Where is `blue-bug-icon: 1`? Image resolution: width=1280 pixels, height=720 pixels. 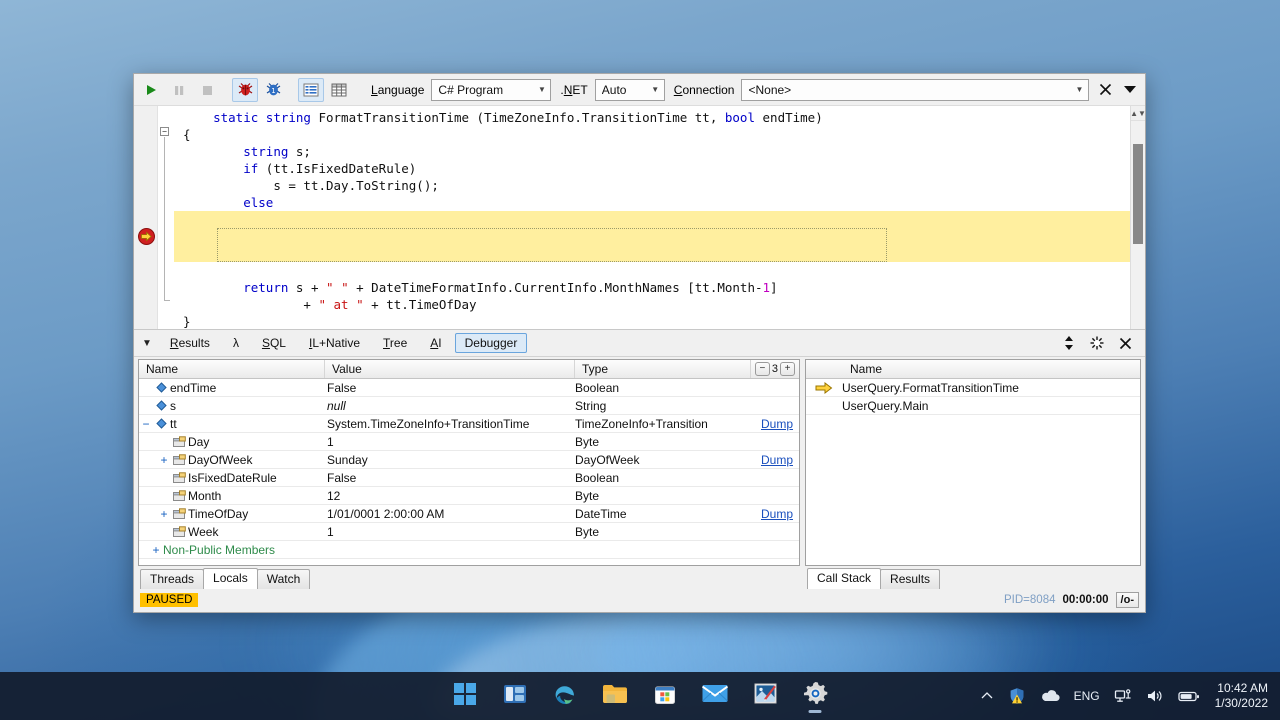 blue-bug-icon: 1 is located at coordinates (273, 89).